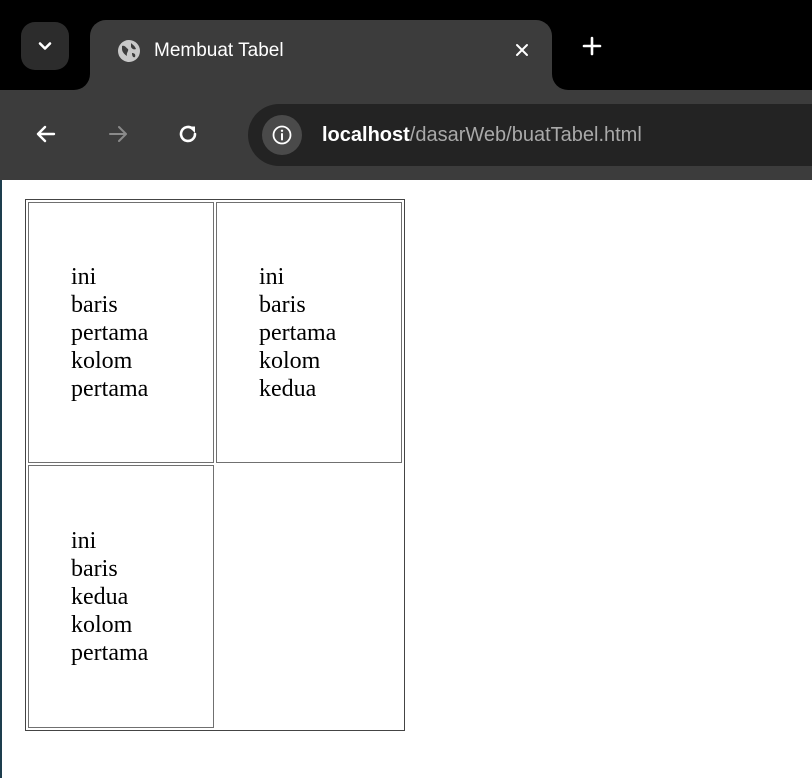  I want to click on table-cell: ini baris pertama kolom pertama, so click(121, 332).